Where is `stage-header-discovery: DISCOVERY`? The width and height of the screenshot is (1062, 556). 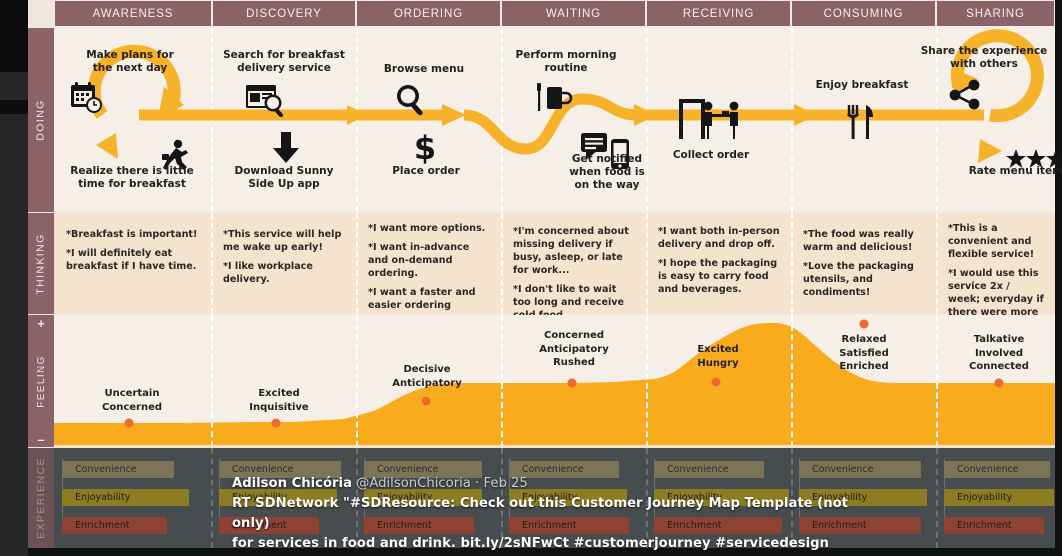
stage-header-discovery: DISCOVERY is located at coordinates (284, 13).